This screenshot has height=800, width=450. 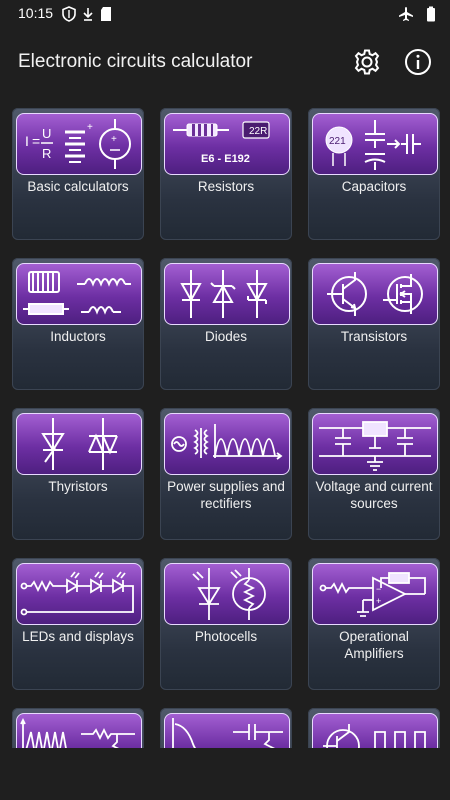 I want to click on category-leds-displays: LEDs and displays, so click(x=78, y=624).